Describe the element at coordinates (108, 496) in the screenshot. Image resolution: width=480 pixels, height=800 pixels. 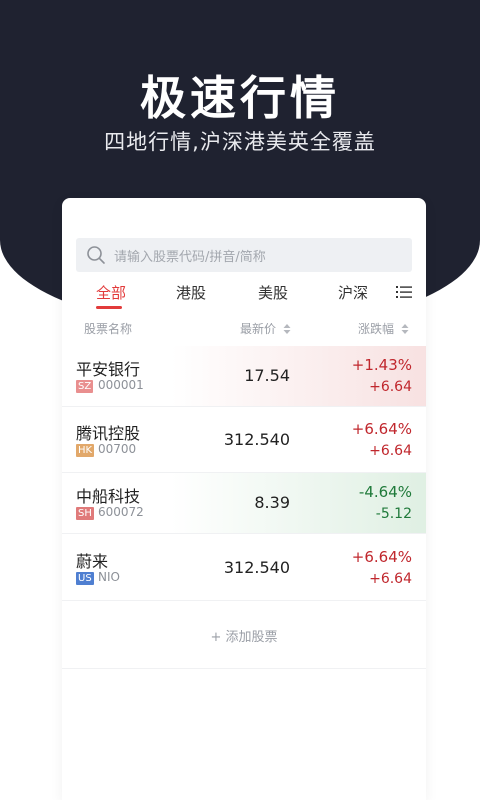
I see `stock-name: 中船科技` at that location.